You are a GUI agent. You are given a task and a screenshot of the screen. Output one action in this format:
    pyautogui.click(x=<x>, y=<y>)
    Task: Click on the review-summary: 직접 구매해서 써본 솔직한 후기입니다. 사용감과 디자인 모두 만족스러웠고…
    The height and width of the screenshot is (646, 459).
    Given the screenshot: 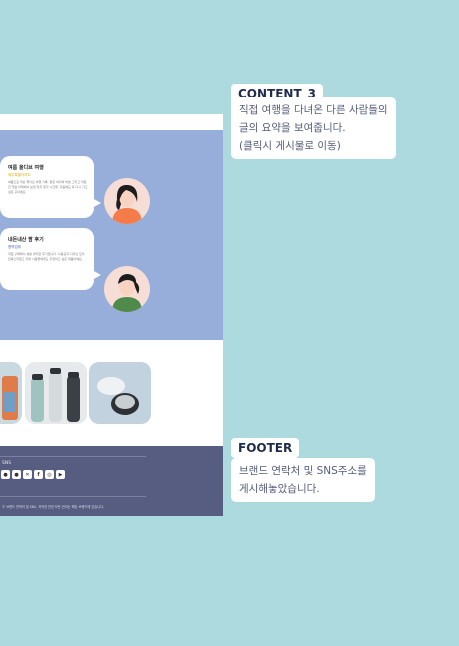 What is the action you would take?
    pyautogui.click(x=46, y=256)
    